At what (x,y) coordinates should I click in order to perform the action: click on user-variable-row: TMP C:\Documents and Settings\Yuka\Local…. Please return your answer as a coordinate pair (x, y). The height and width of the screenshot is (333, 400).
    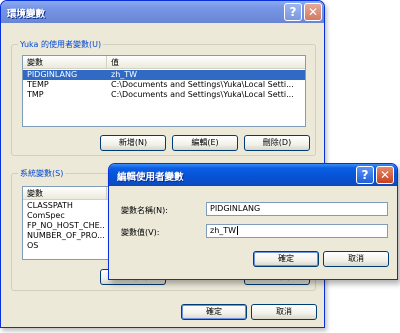
    Looking at the image, I should click on (164, 95).